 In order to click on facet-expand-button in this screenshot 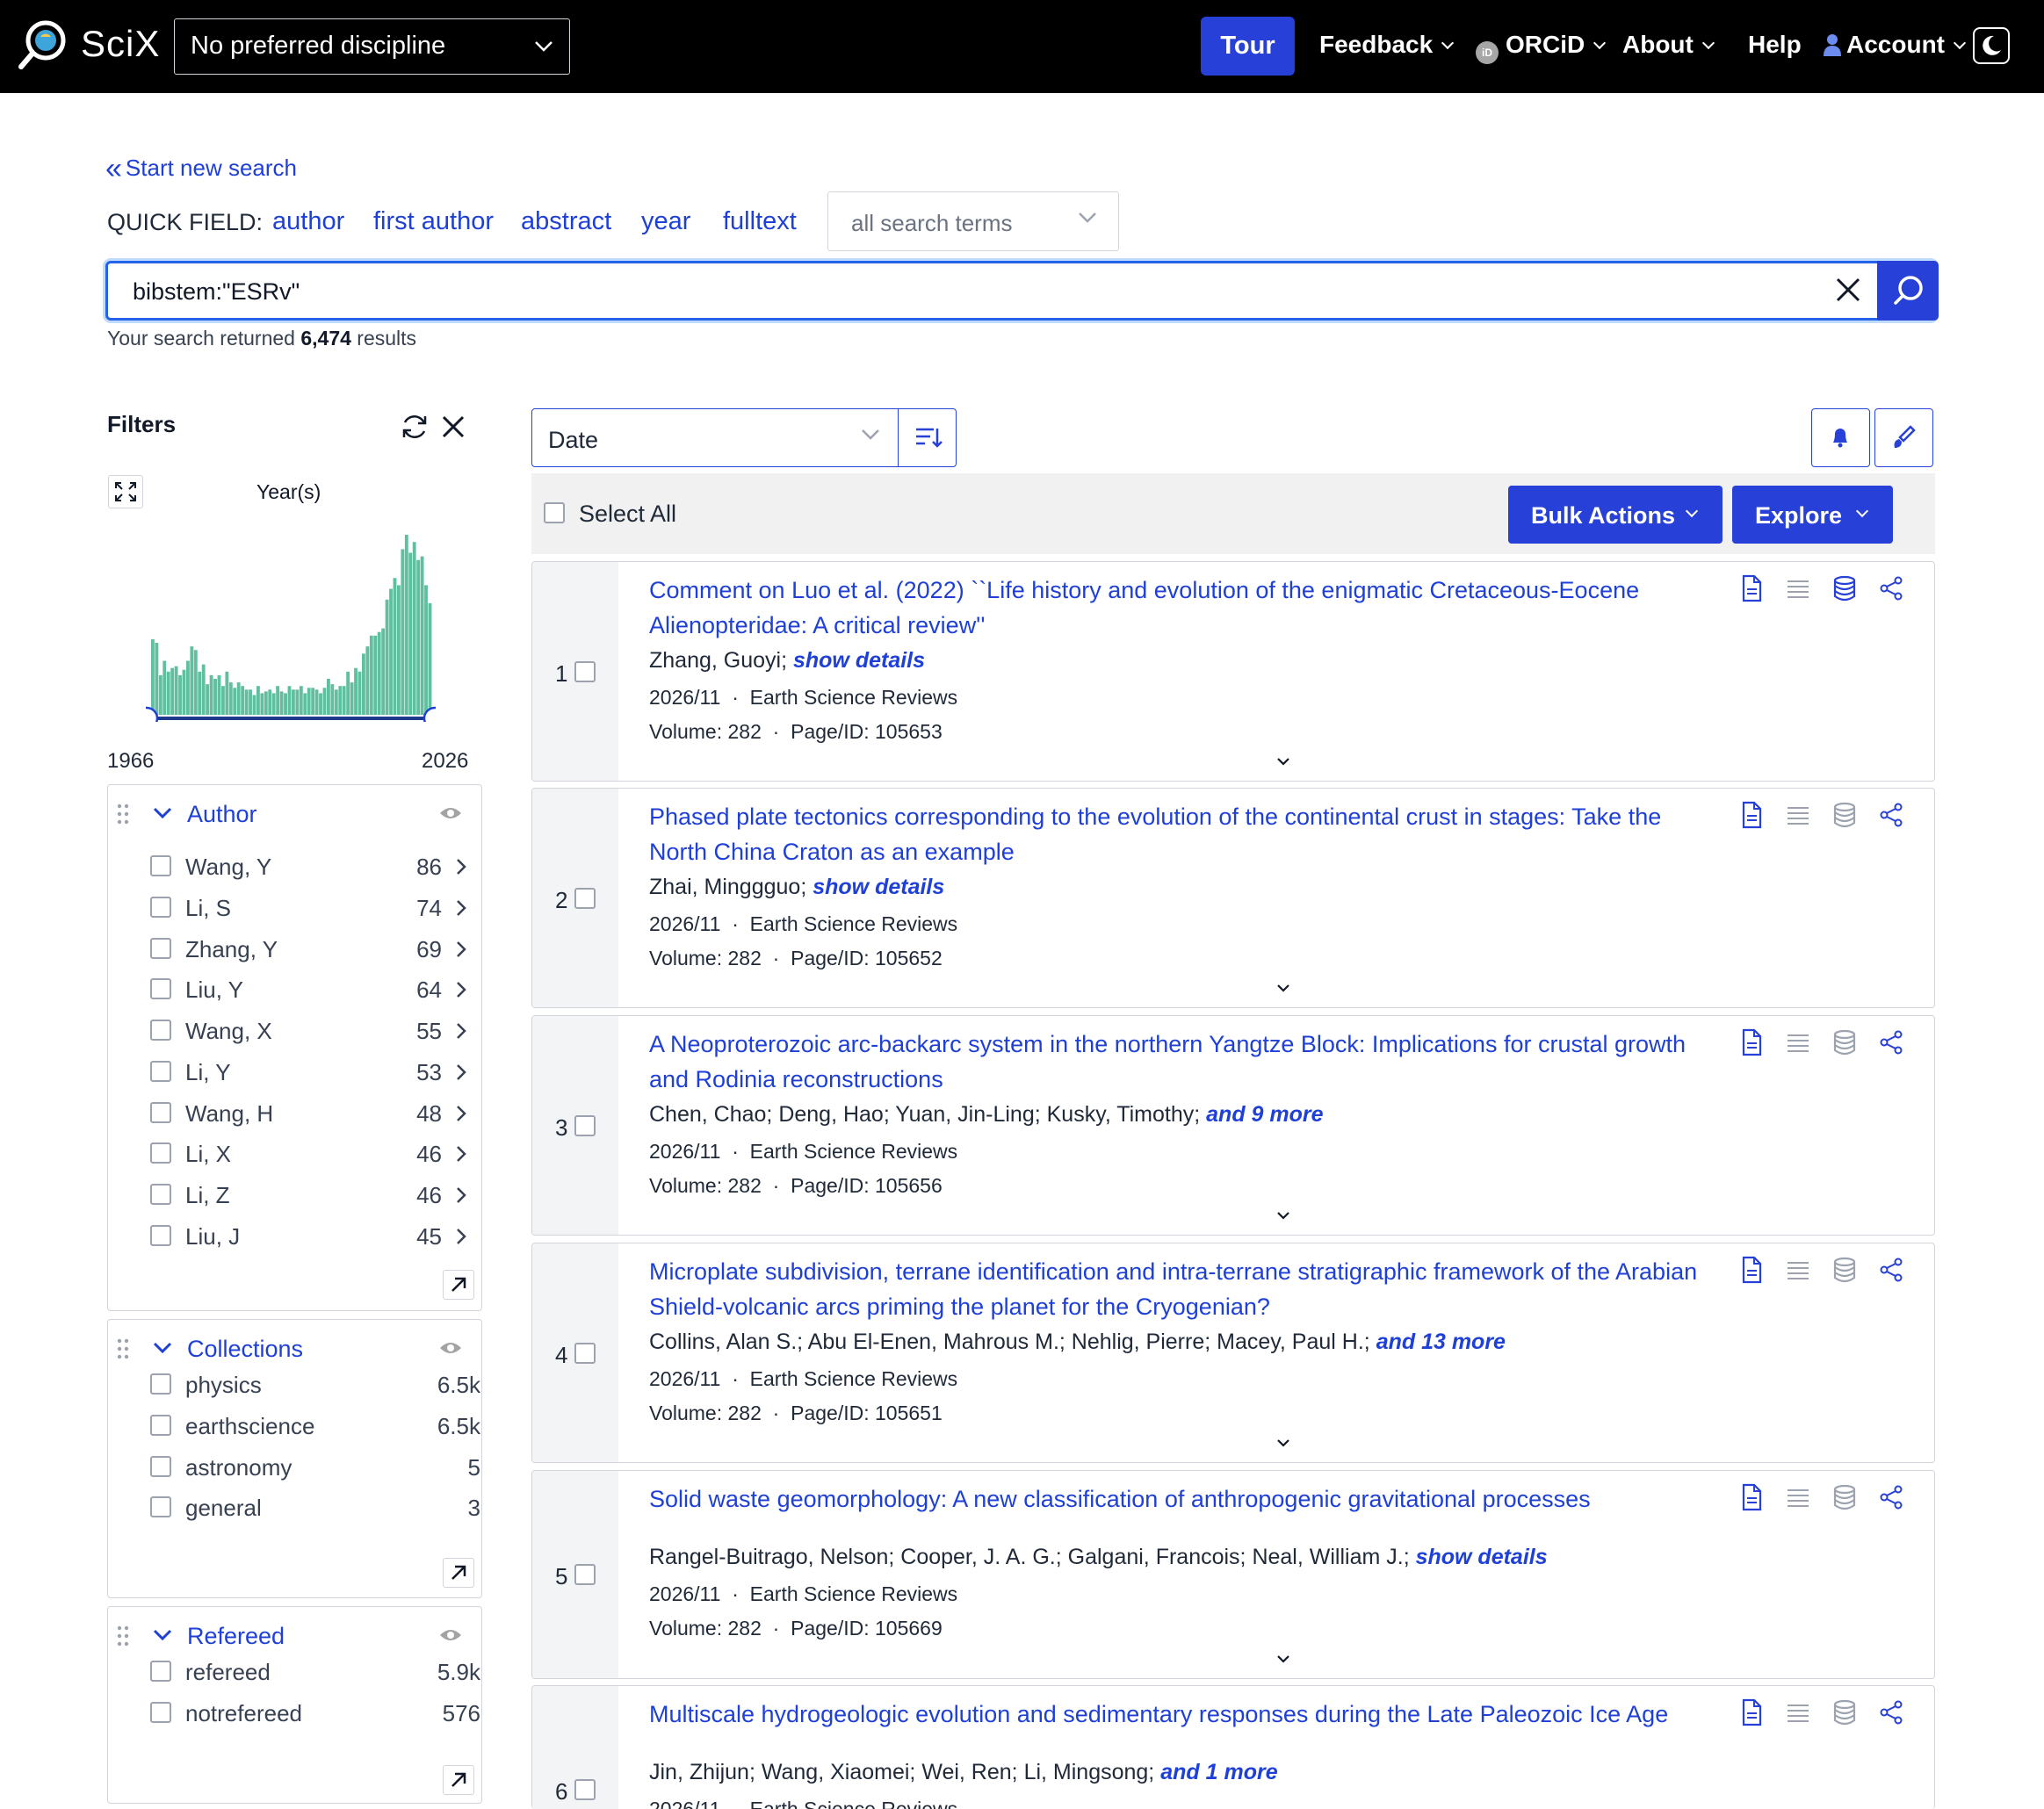, I will do `click(459, 1573)`.